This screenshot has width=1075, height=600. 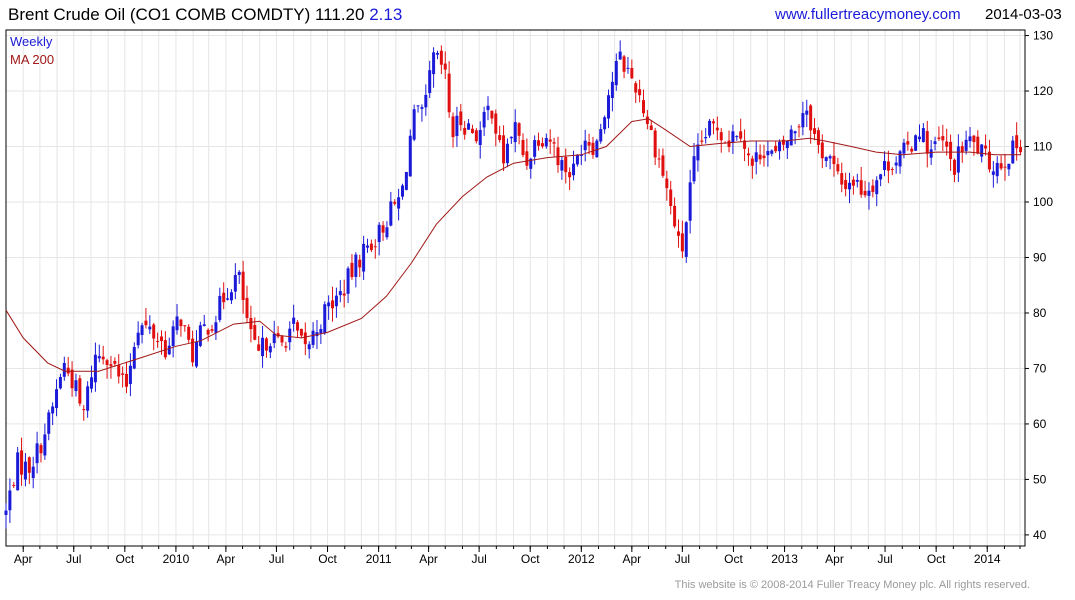 I want to click on y-tick-label: 100, so click(x=1043, y=202).